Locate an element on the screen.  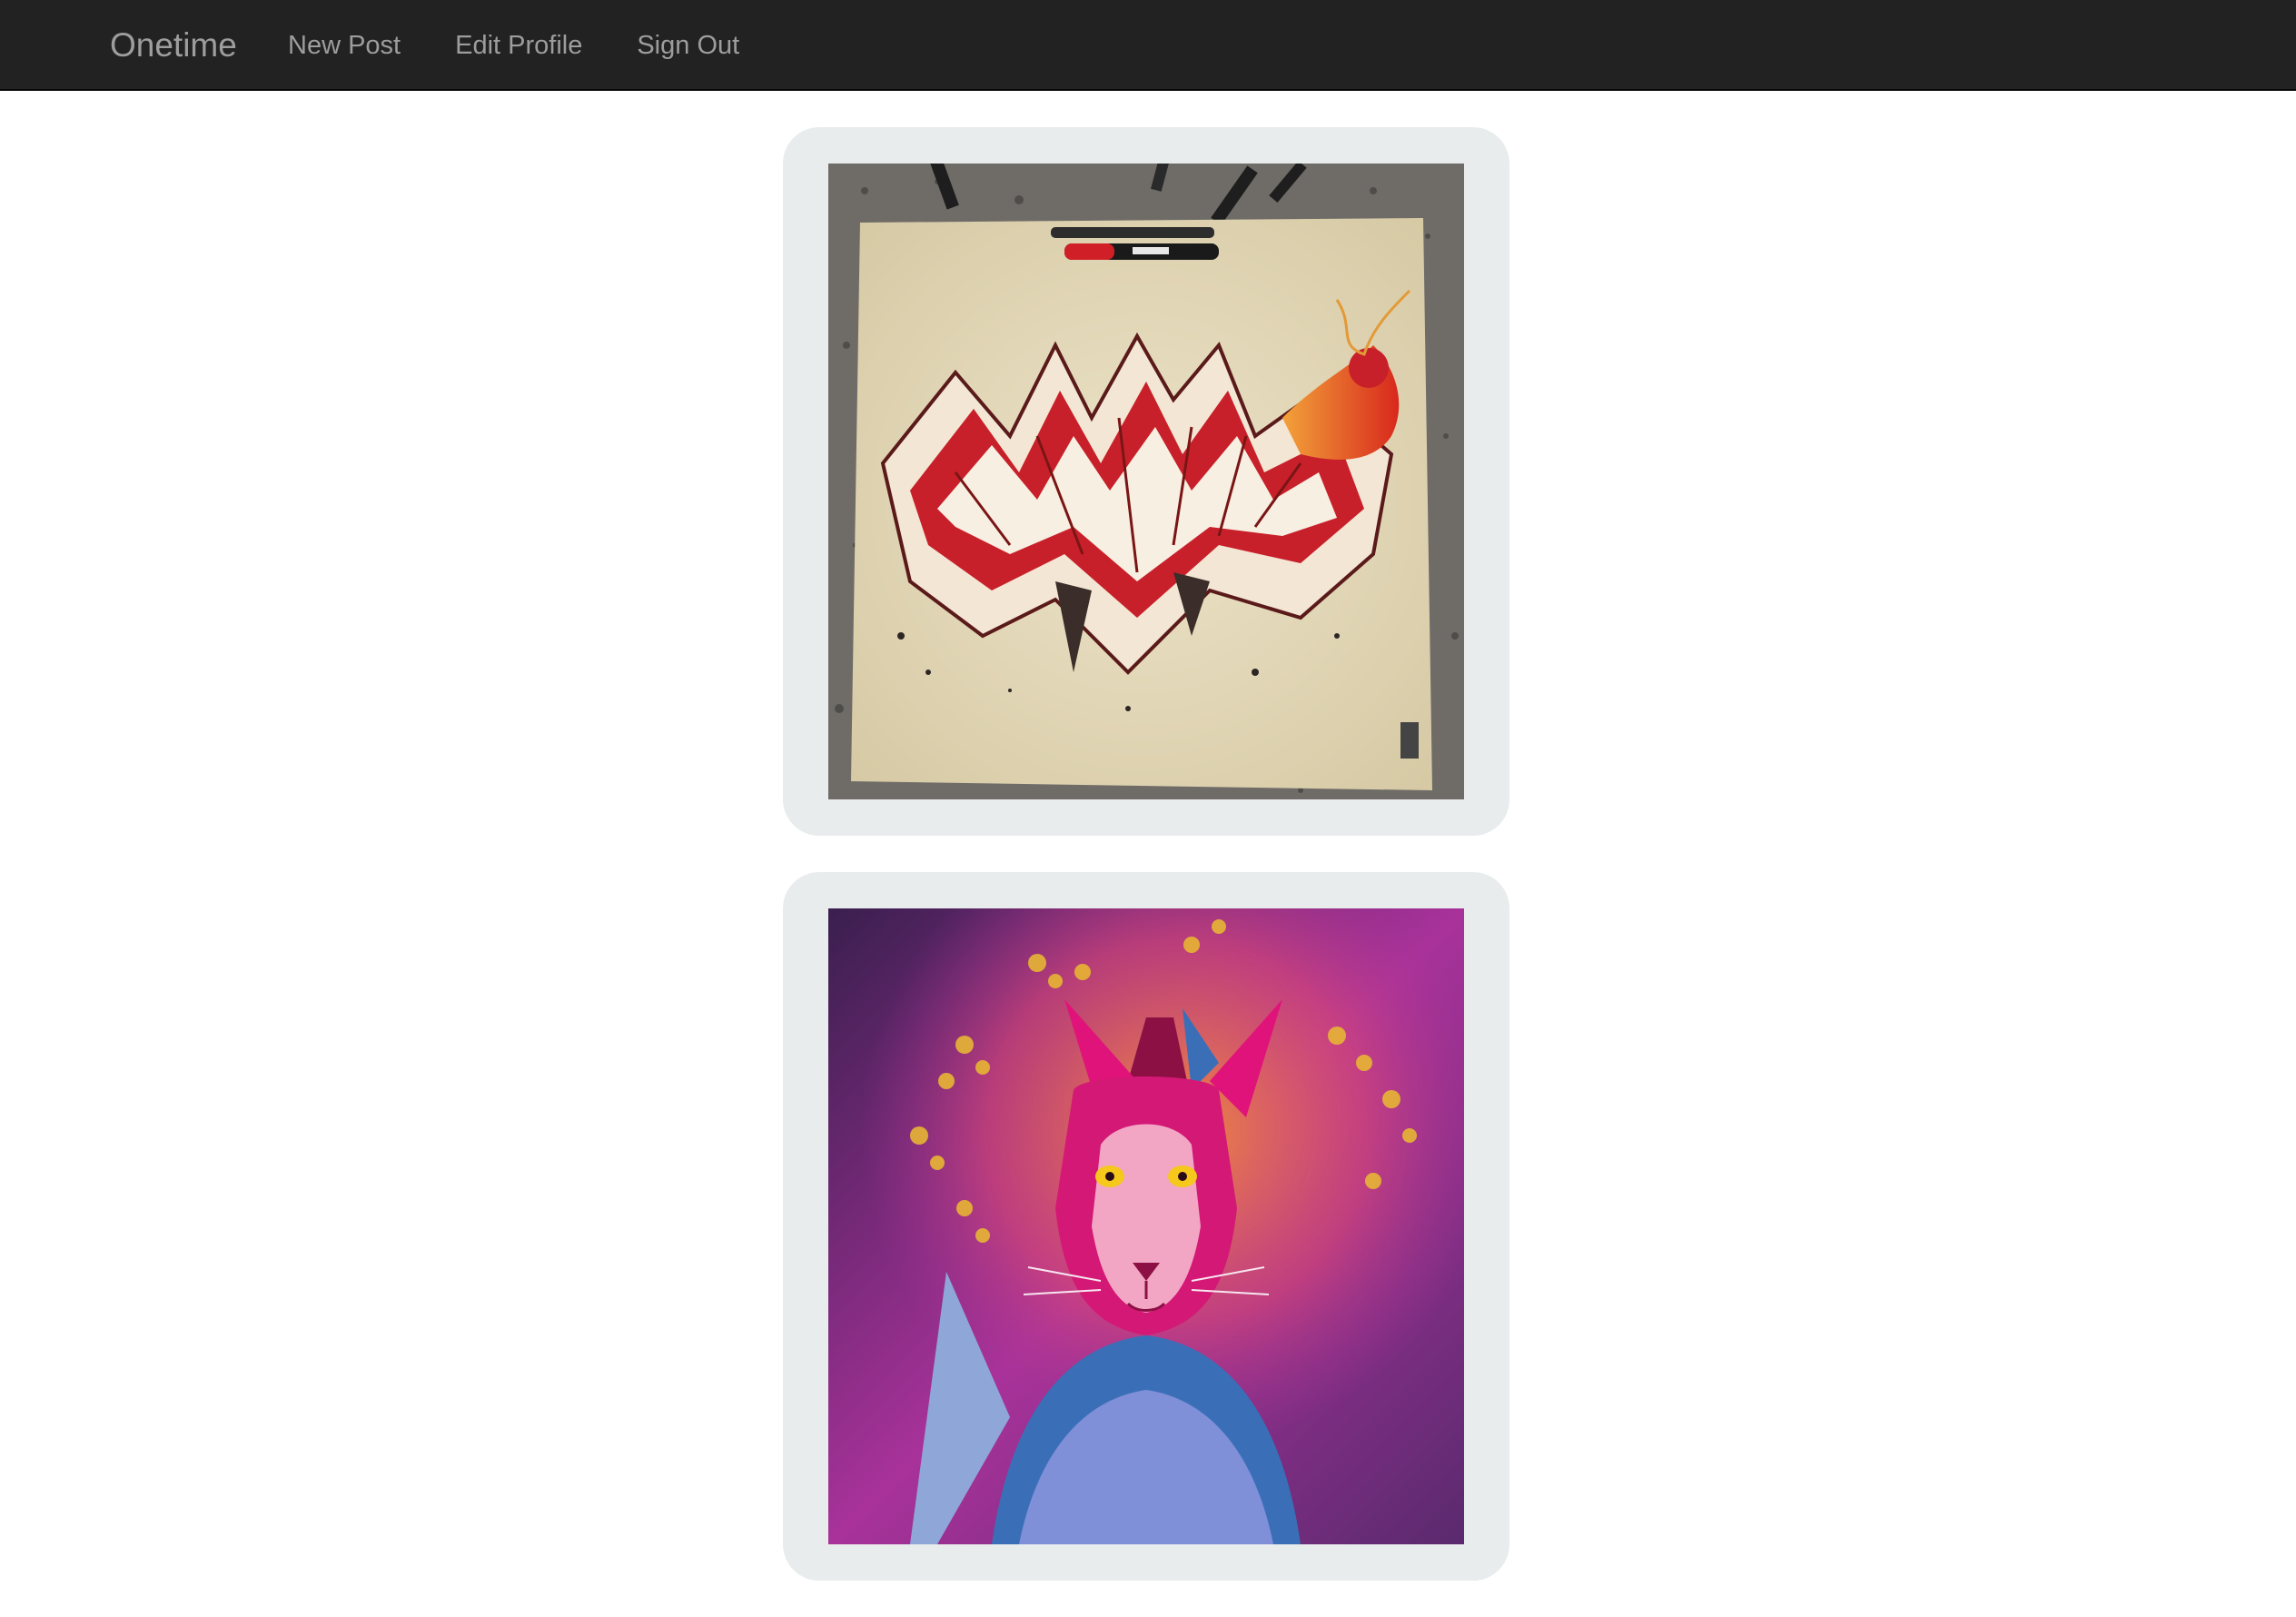
new-post-link: New Post is located at coordinates (344, 46).